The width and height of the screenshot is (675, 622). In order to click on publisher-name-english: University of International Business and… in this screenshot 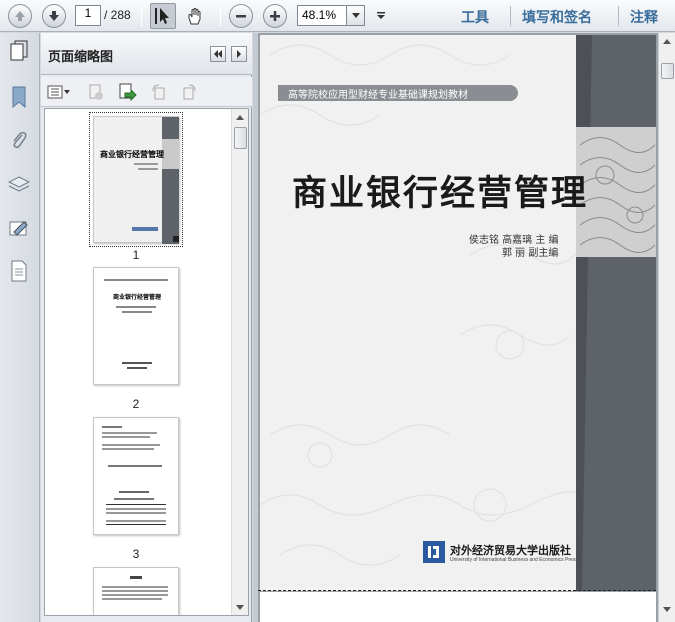, I will do `click(514, 560)`.